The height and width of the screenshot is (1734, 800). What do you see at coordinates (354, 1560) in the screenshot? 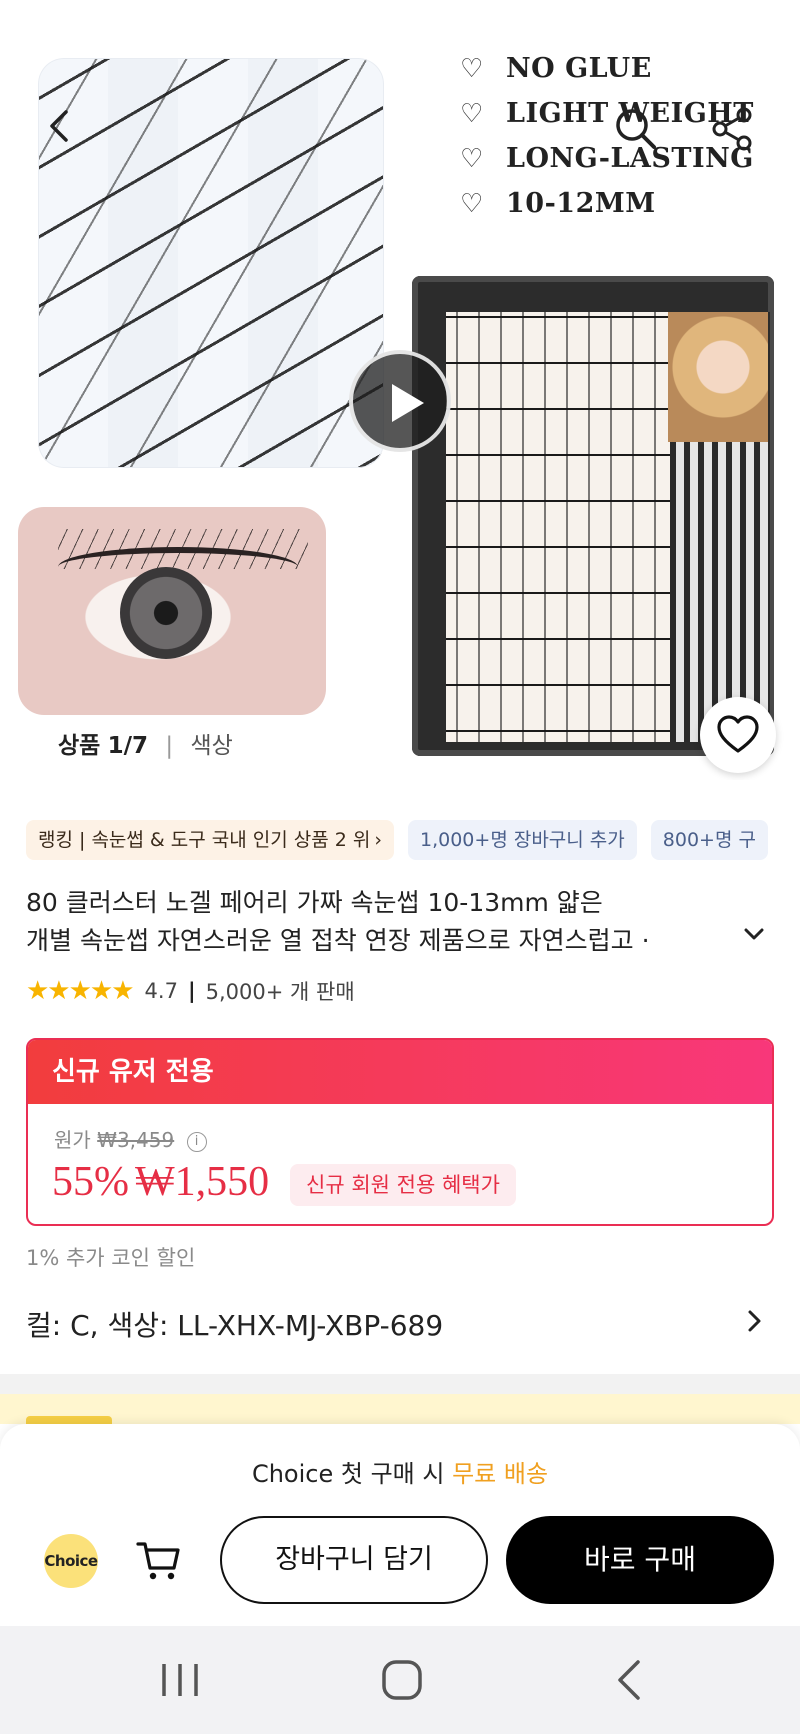
I see `add-to-cart-button: 장바구니 담기` at bounding box center [354, 1560].